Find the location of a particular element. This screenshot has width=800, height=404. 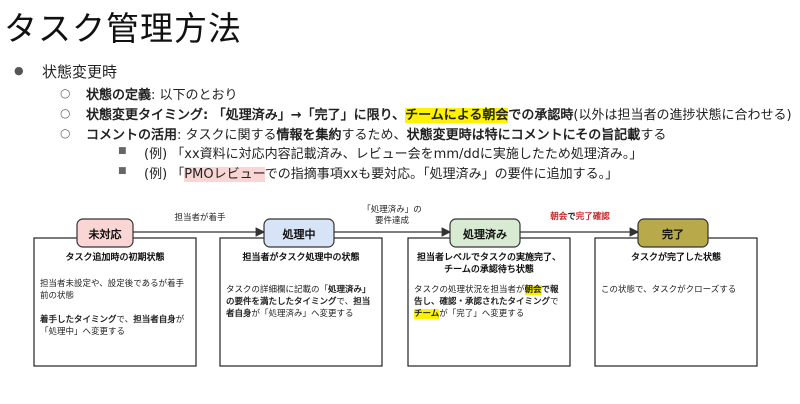

stage-label: 処理中 is located at coordinates (299, 234).